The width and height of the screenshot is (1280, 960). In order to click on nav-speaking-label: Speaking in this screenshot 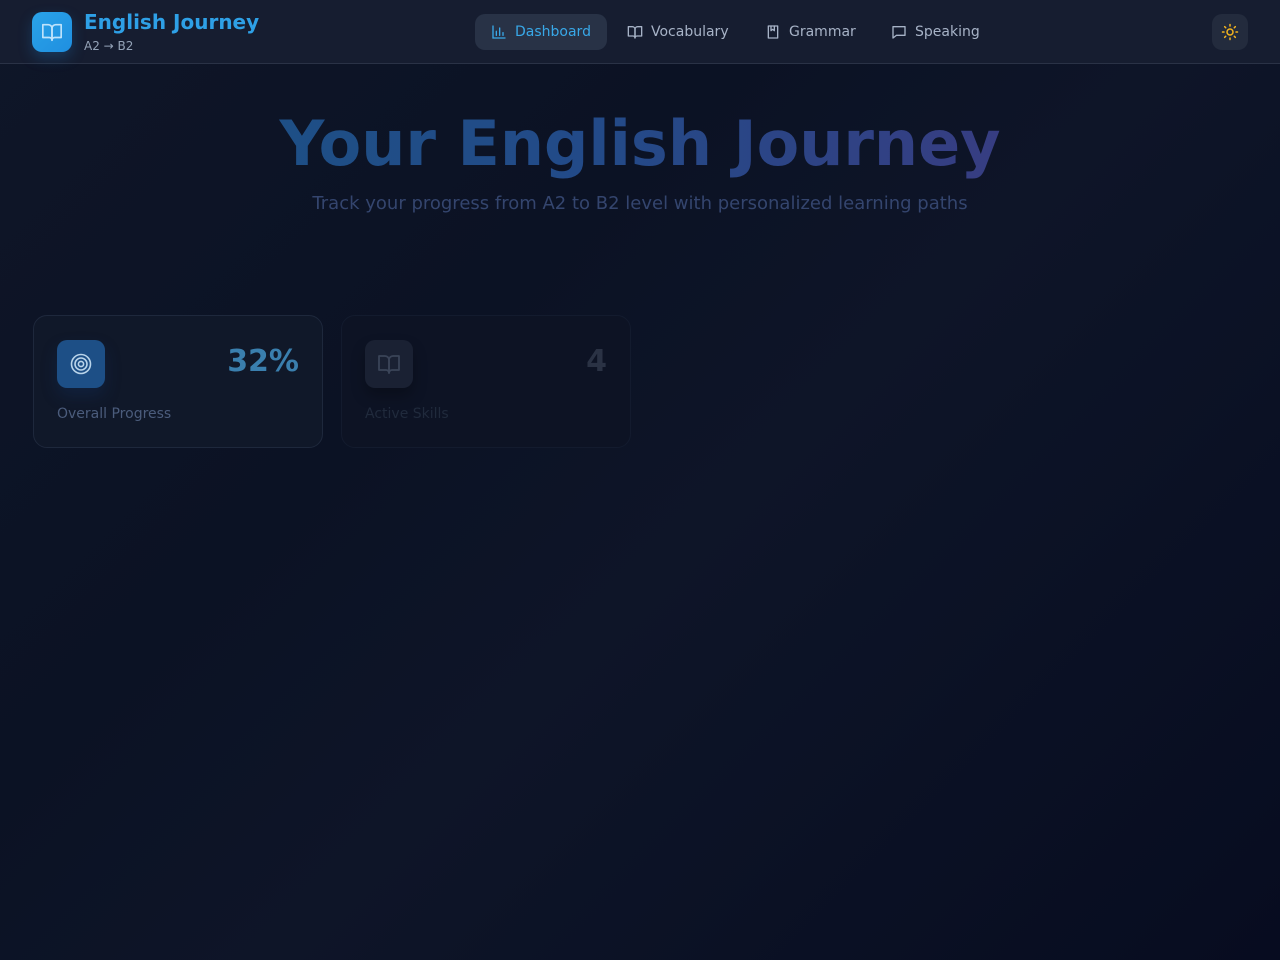, I will do `click(947, 32)`.